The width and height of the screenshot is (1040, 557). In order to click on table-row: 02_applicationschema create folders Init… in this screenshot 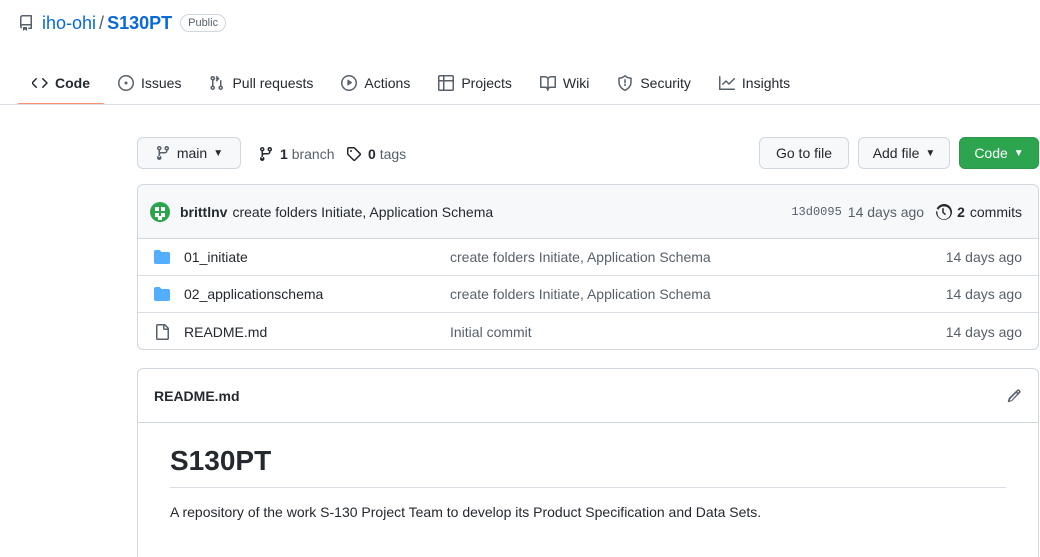, I will do `click(588, 294)`.